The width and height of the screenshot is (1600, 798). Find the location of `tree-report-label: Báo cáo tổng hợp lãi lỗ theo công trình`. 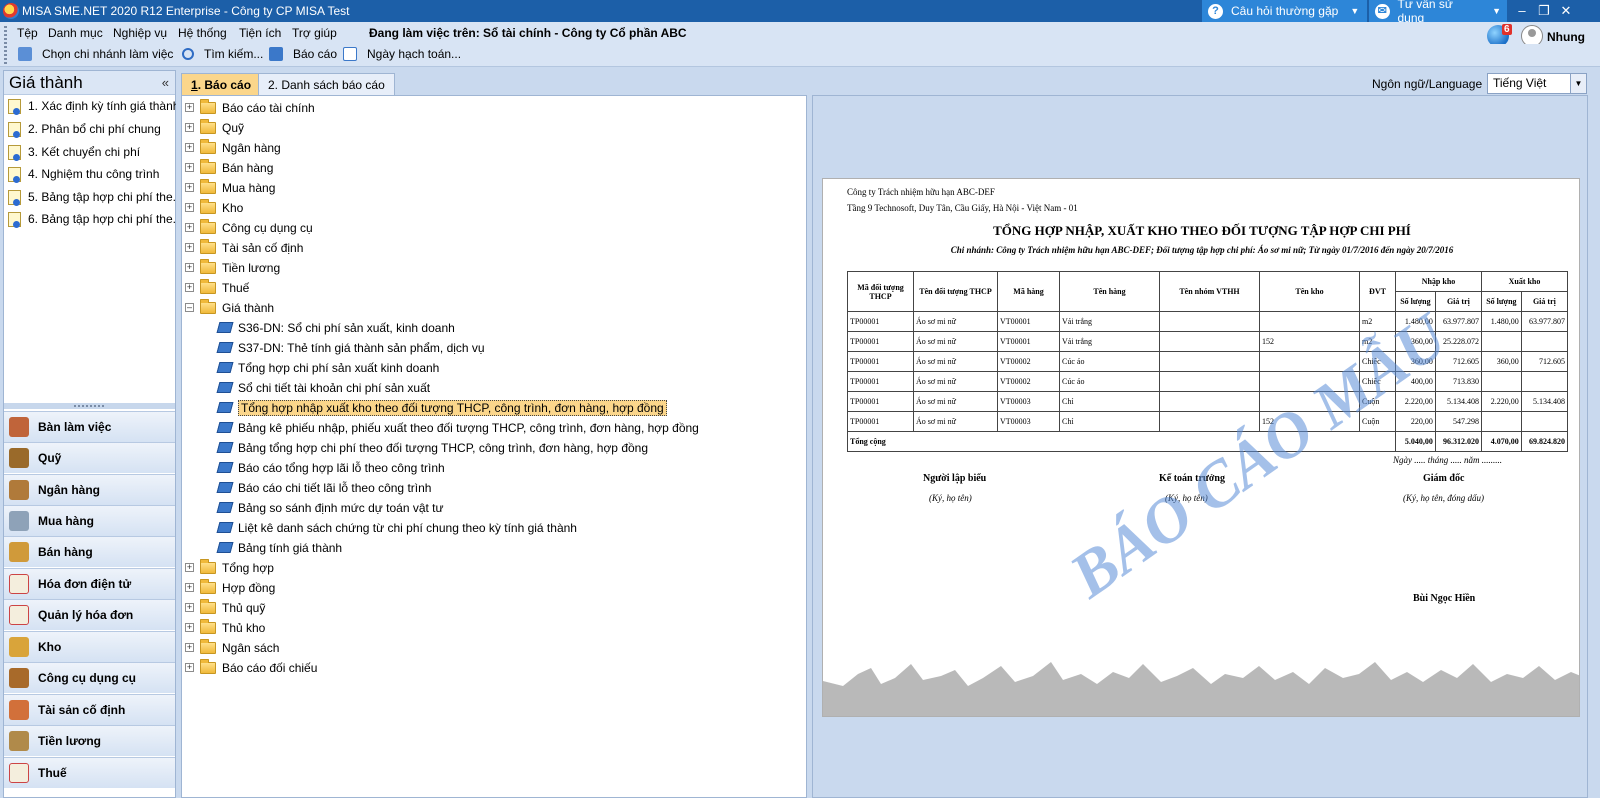

tree-report-label: Báo cáo tổng hợp lãi lỗ theo công trình is located at coordinates (341, 467).